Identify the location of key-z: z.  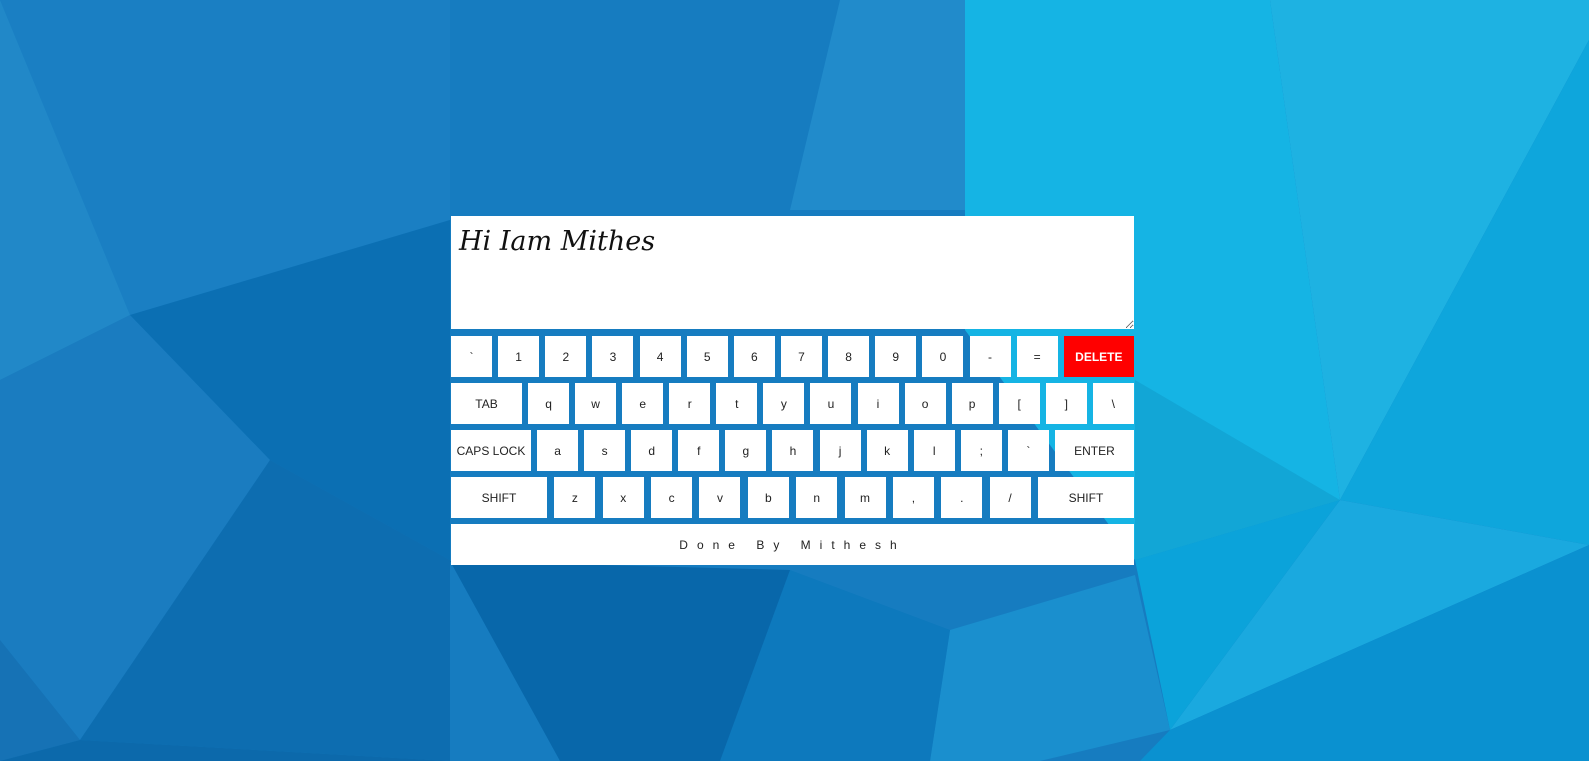
(575, 497).